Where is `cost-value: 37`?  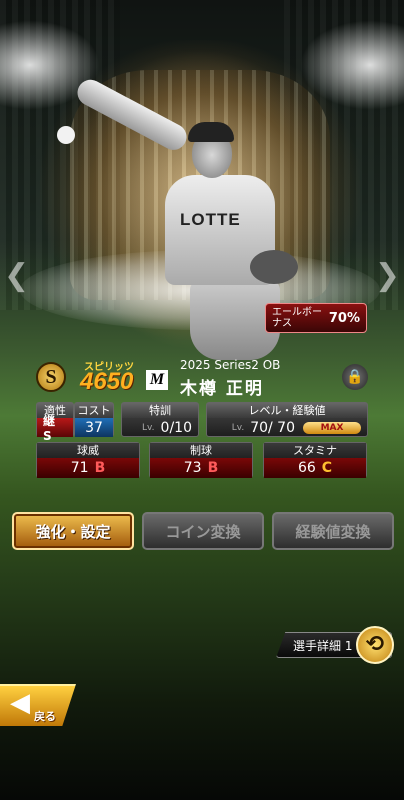
cost-value: 37 is located at coordinates (94, 427).